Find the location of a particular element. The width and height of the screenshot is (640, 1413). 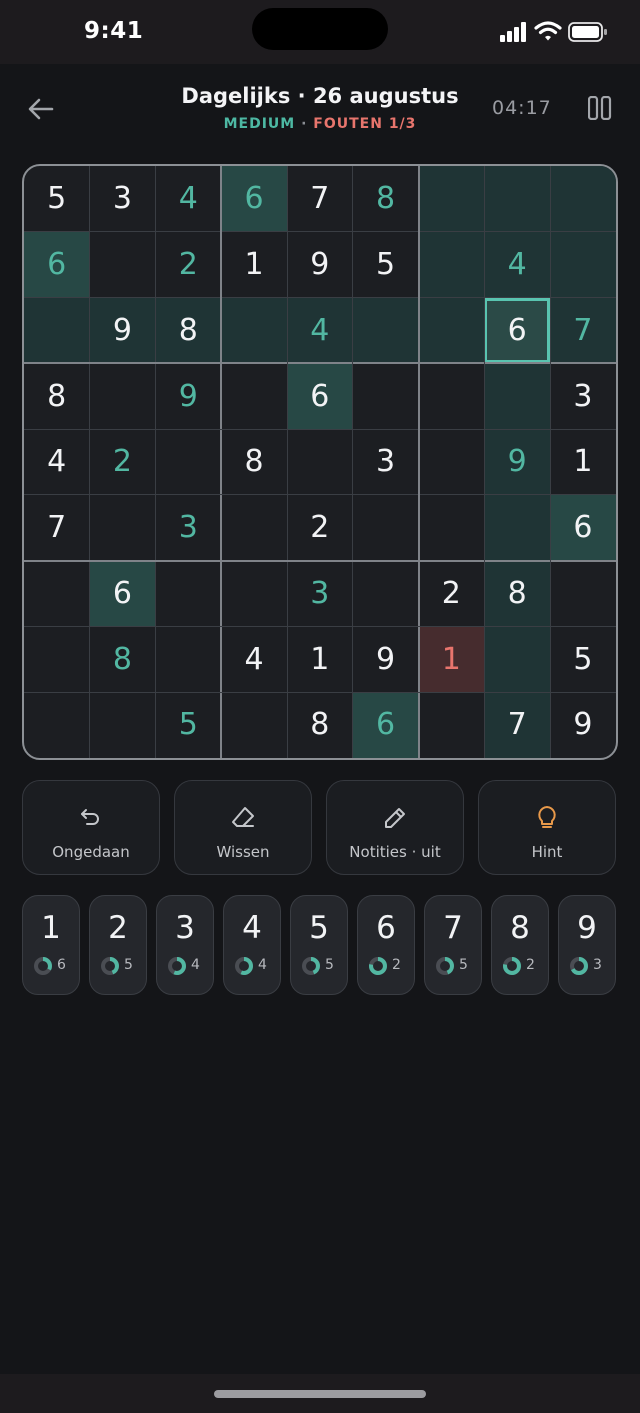

hint-button: Hint is located at coordinates (547, 827).